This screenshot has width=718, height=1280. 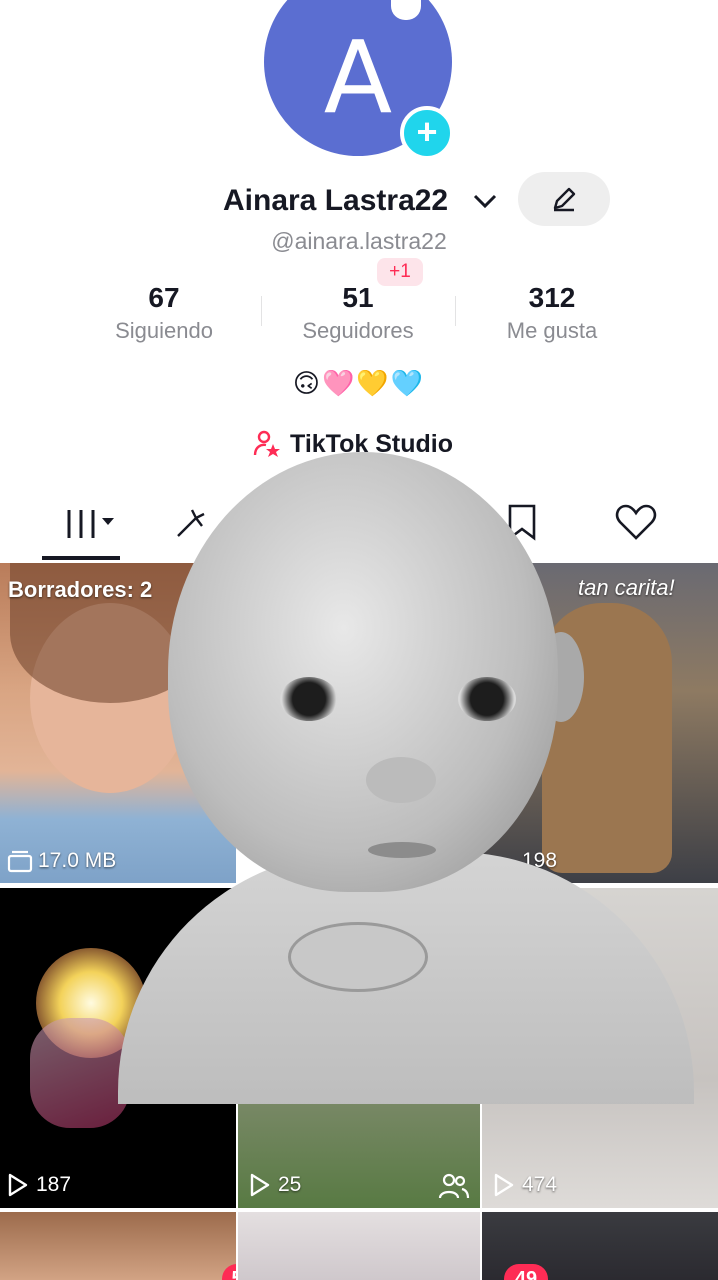 I want to click on stat-followers: 51 Seguidores, so click(x=358, y=313).